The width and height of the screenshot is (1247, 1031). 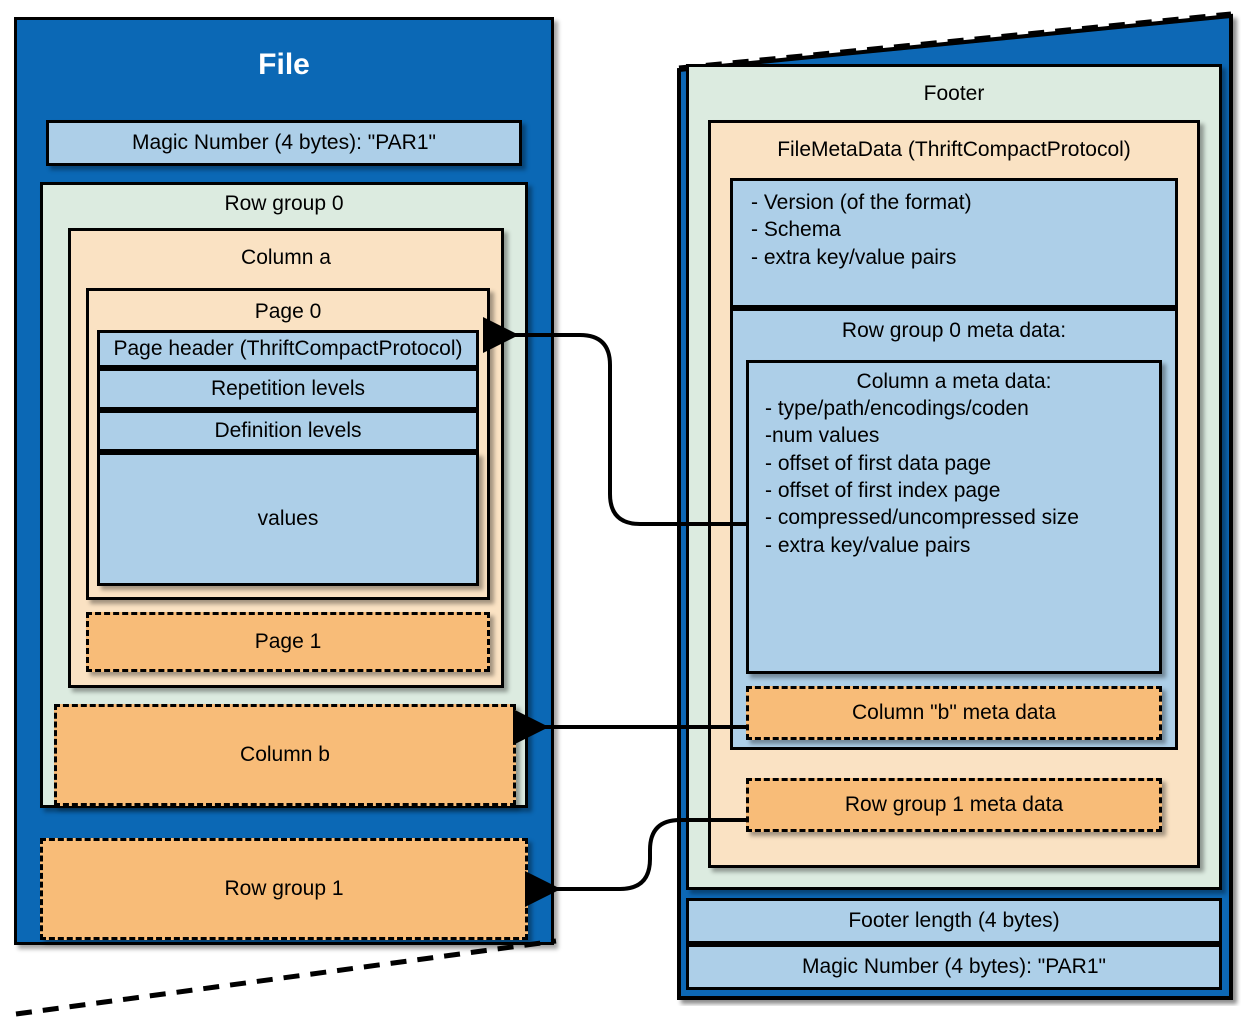 What do you see at coordinates (954, 330) in the screenshot?
I see `row-group-0-meta-label: Row group 0 meta data:` at bounding box center [954, 330].